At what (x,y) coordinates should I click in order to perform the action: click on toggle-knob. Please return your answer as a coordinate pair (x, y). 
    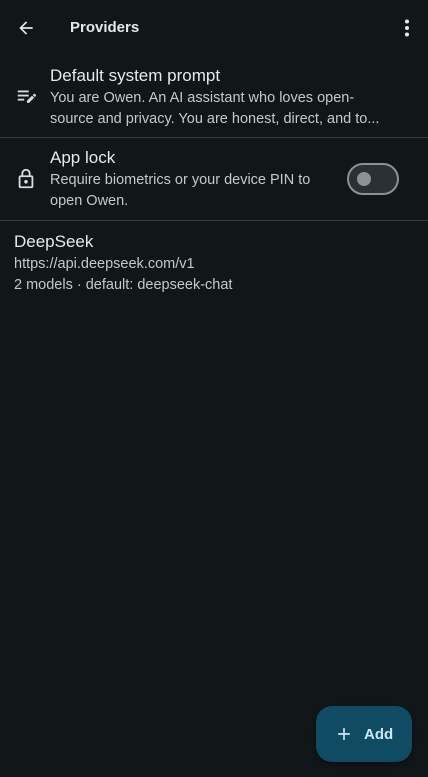
    Looking at the image, I should click on (364, 179).